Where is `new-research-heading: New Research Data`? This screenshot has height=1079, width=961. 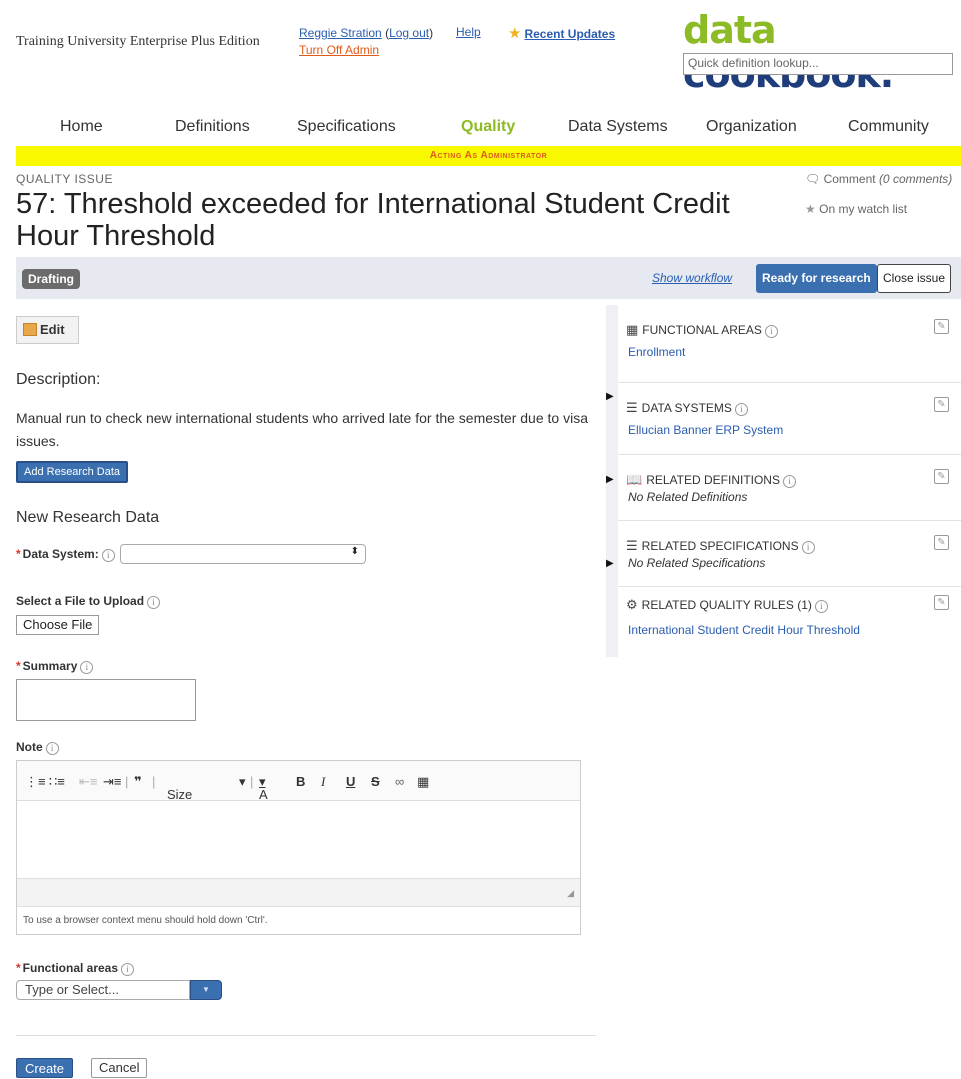
new-research-heading: New Research Data is located at coordinates (88, 517).